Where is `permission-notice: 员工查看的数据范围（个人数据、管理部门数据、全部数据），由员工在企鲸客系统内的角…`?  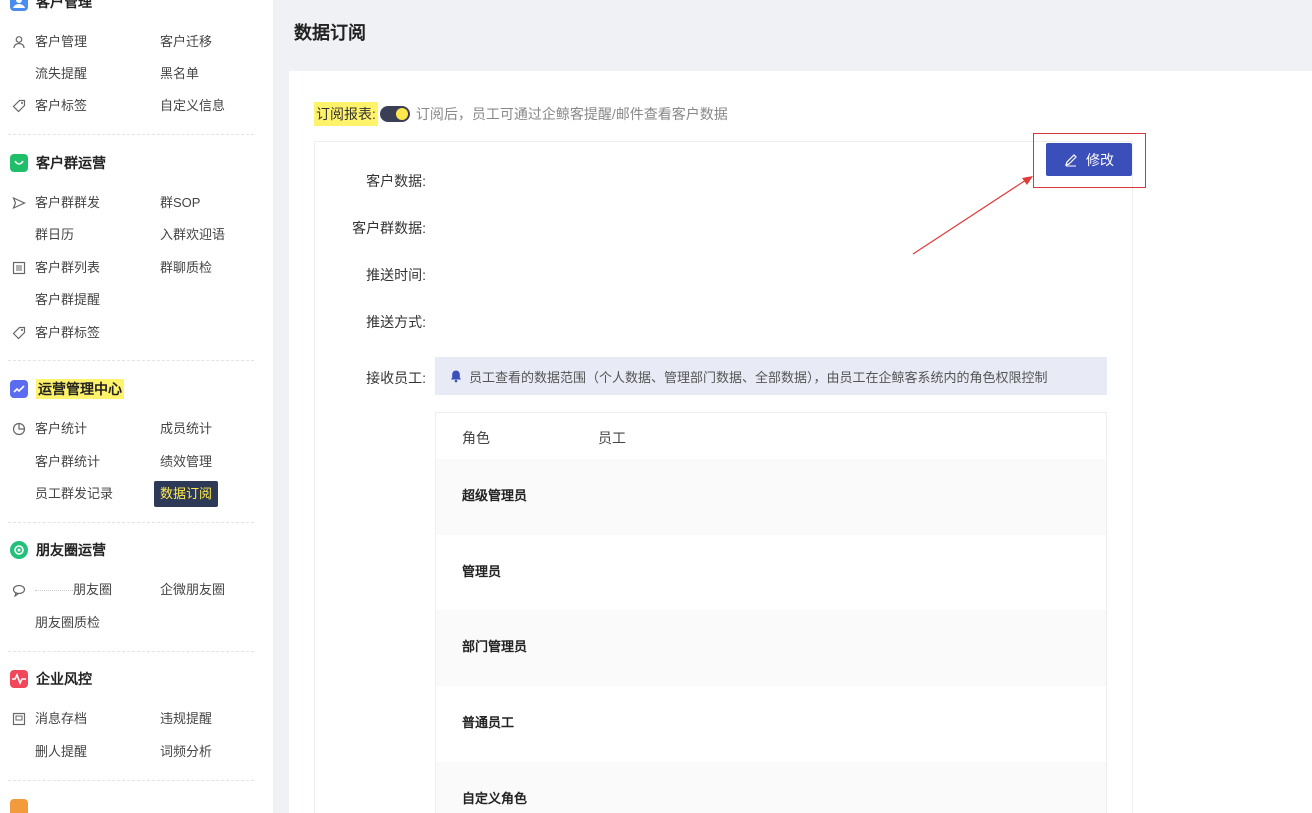 permission-notice: 员工查看的数据范围（个人数据、管理部门数据、全部数据），由员工在企鲸客系统内的角… is located at coordinates (771, 376).